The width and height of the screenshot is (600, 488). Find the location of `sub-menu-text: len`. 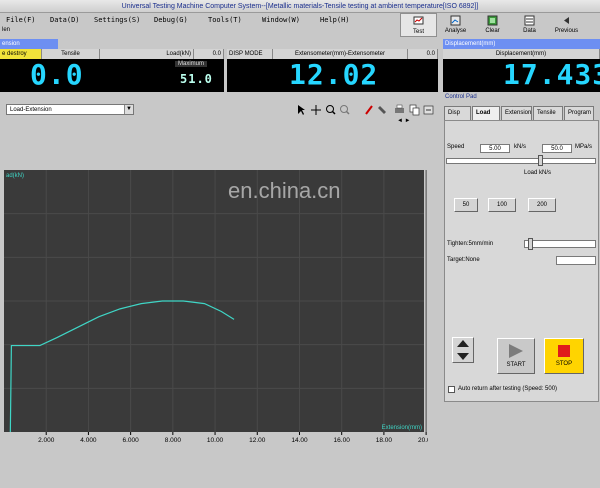

sub-menu-text: len is located at coordinates (6, 30).